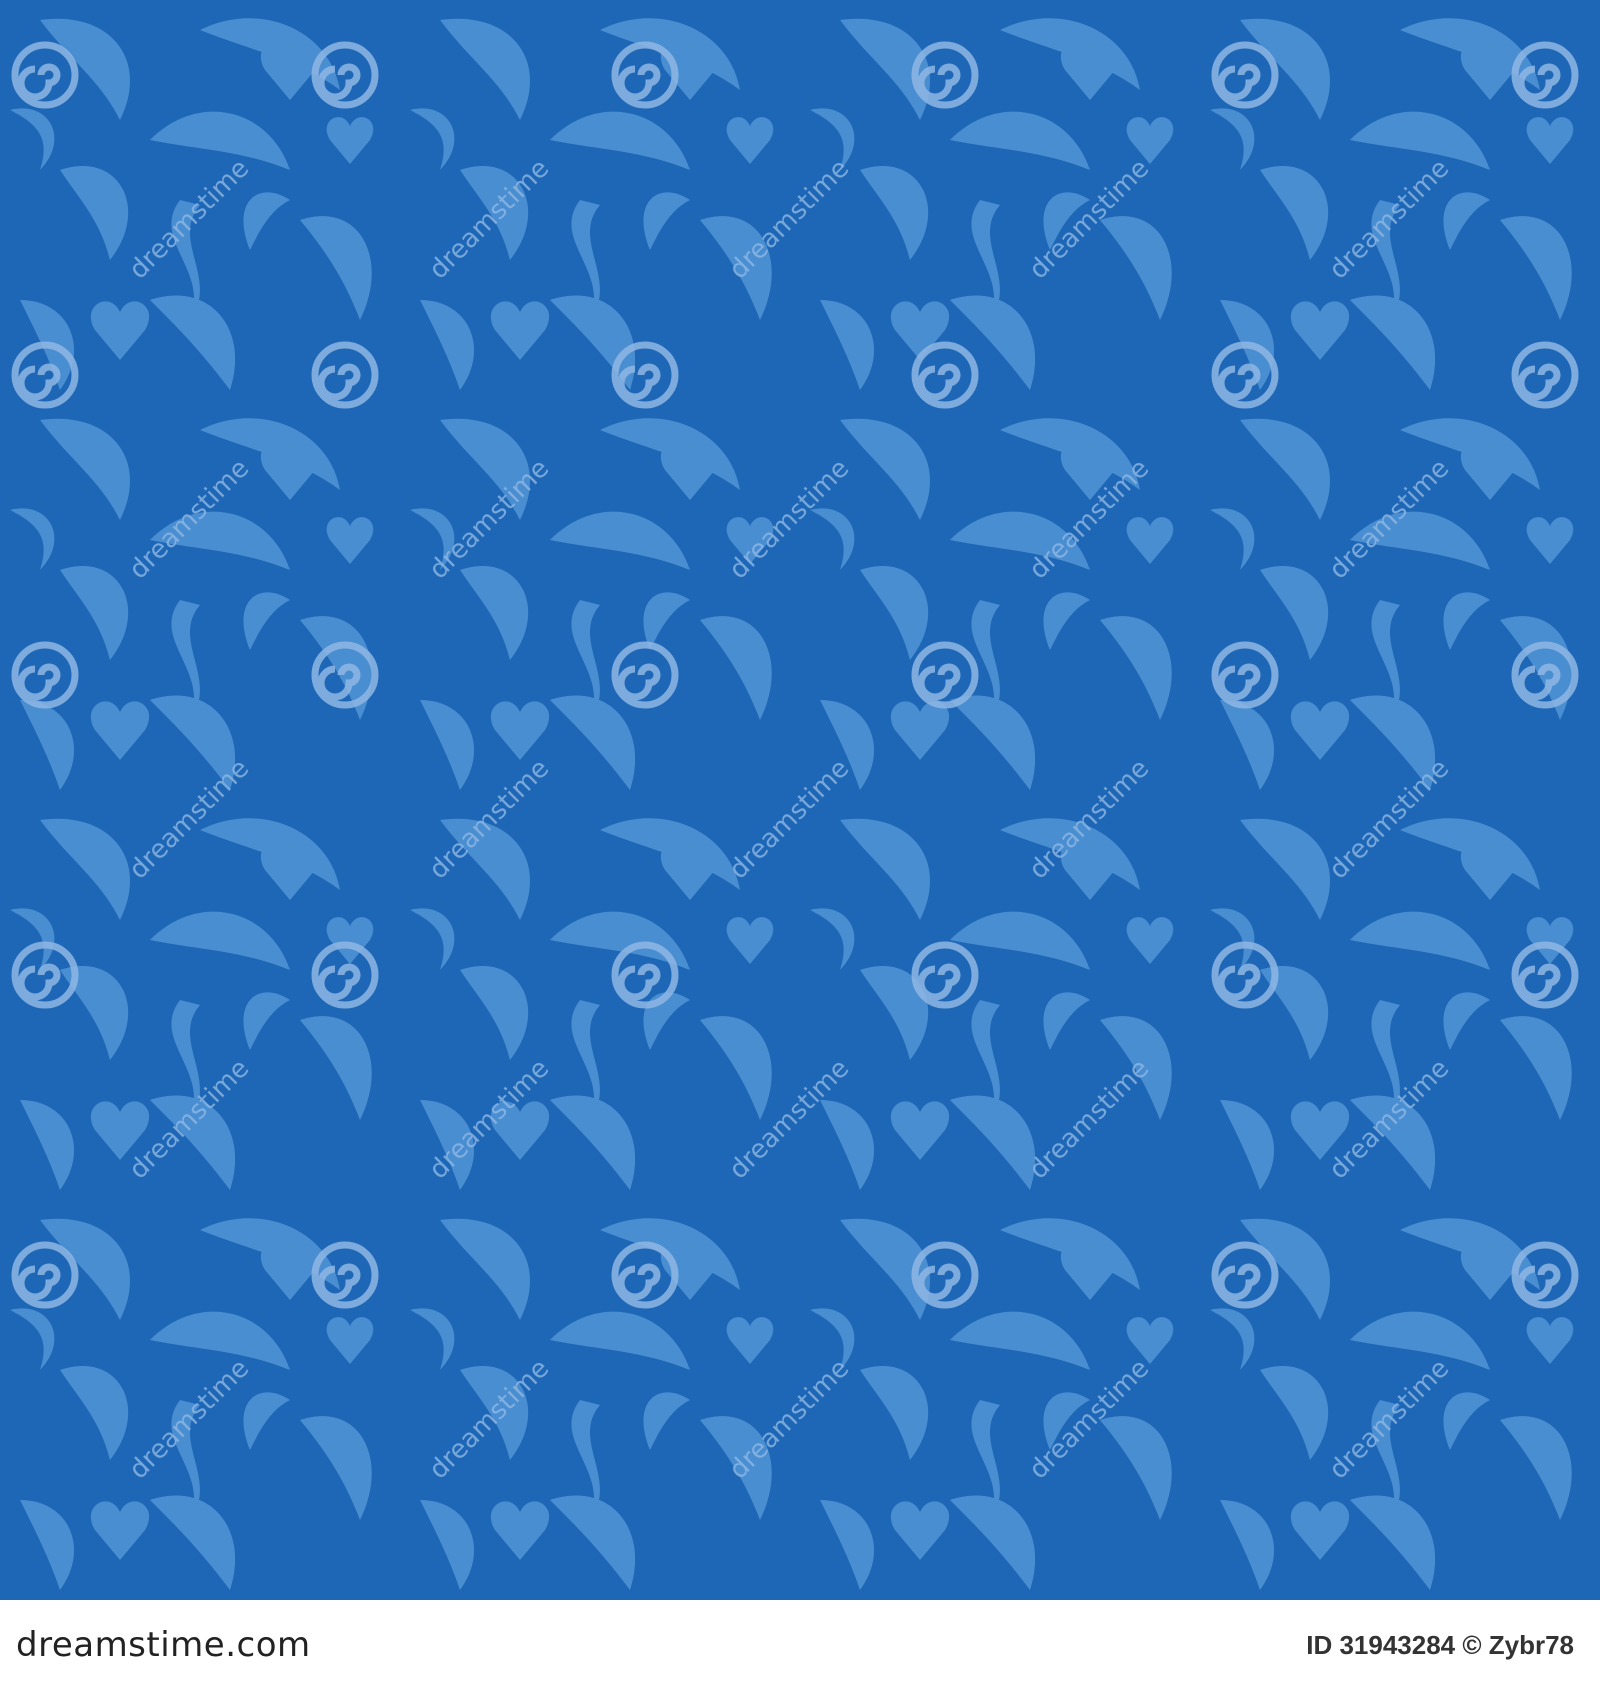  What do you see at coordinates (800, 1645) in the screenshot?
I see `footer-bar: dreamstime.com ID 31943284 © Zybr78` at bounding box center [800, 1645].